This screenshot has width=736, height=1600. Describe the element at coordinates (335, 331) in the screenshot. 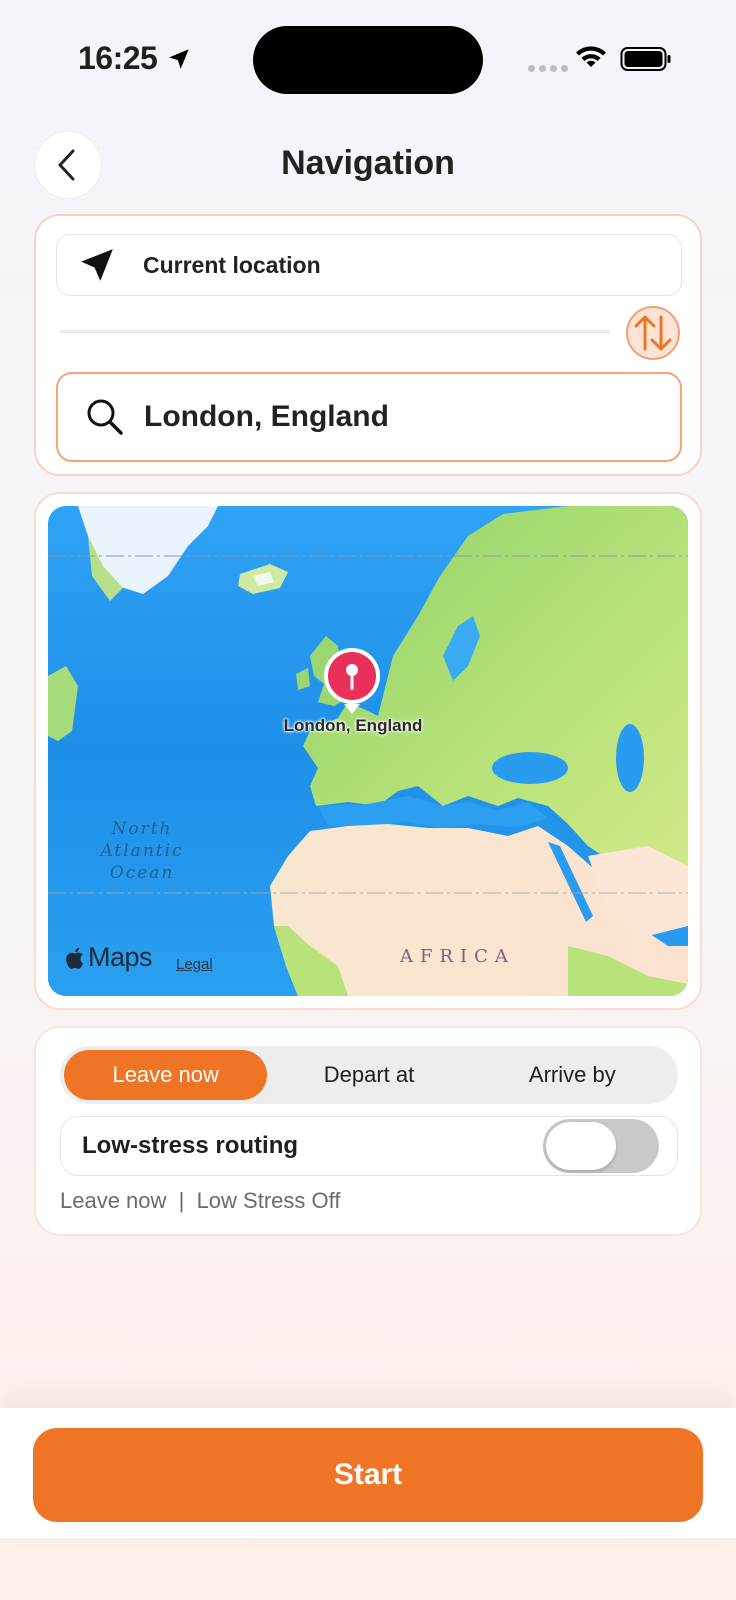

I see `route-divider` at that location.